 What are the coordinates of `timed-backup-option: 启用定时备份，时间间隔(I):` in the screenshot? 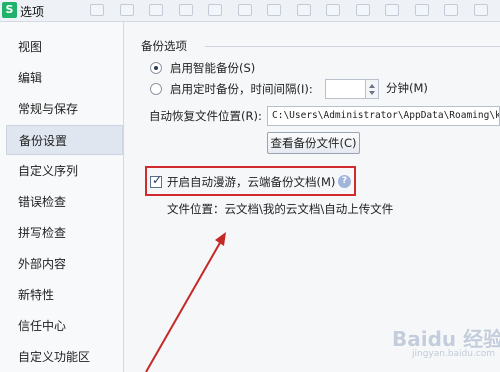 It's located at (235, 89).